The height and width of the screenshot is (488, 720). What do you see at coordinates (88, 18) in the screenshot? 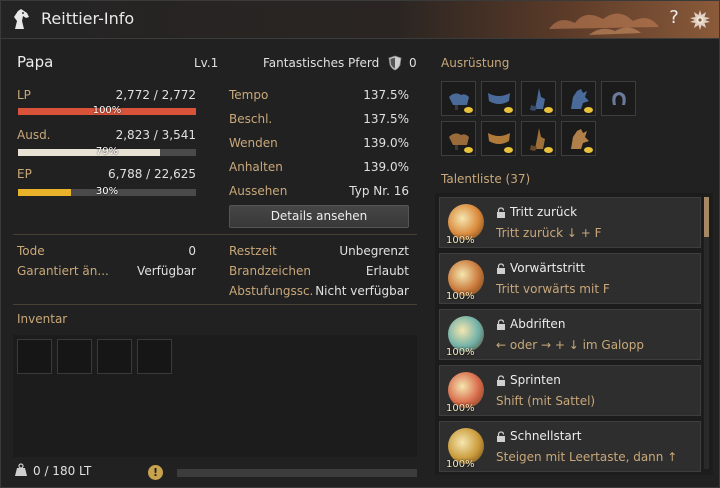
I see `window-title: Reittier-Info` at bounding box center [88, 18].